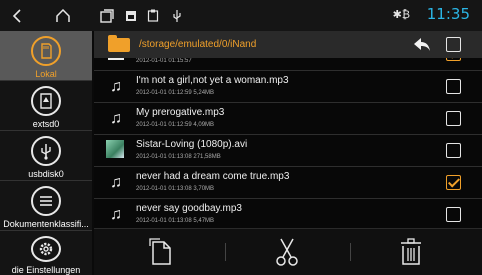  Describe the element at coordinates (116, 59) in the screenshot. I see `file-icon` at that location.